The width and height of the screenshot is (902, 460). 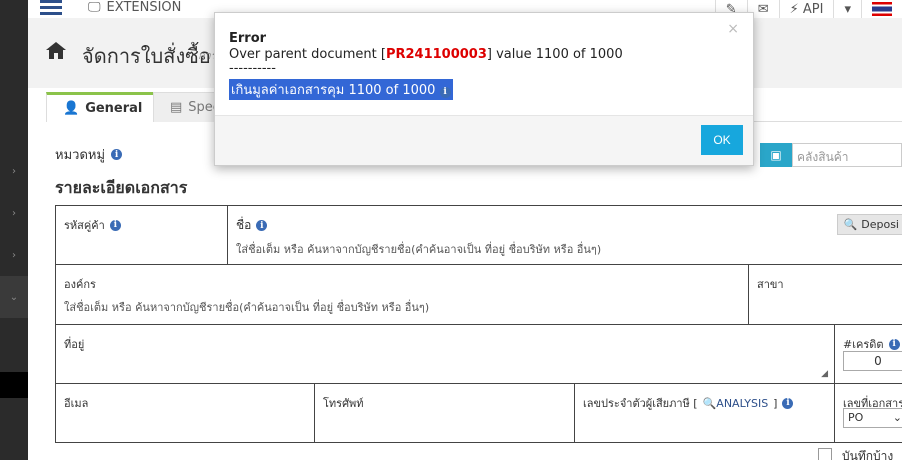 I want to click on info-icon: i, so click(x=445, y=92).